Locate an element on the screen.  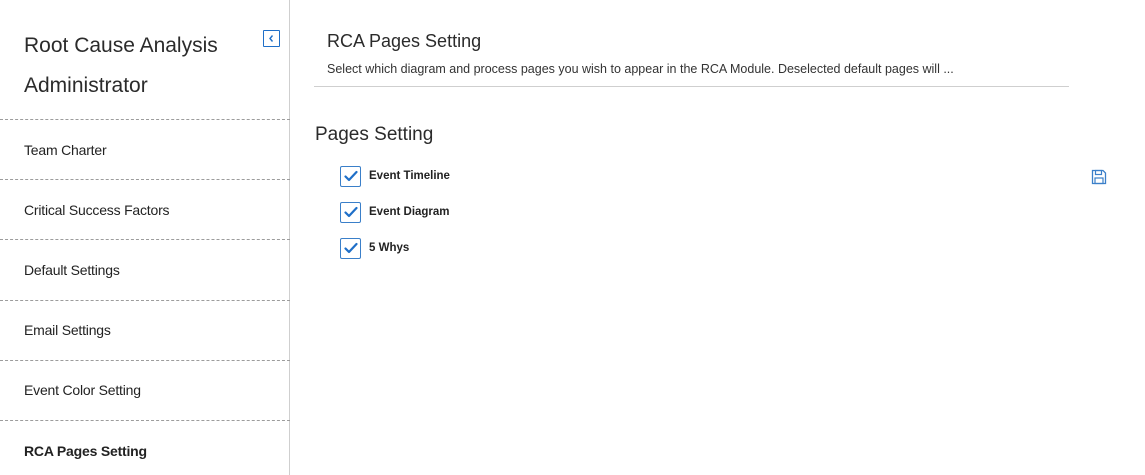
pages-list: Event Timeline Event Diagram 5 Whys is located at coordinates (395, 220).